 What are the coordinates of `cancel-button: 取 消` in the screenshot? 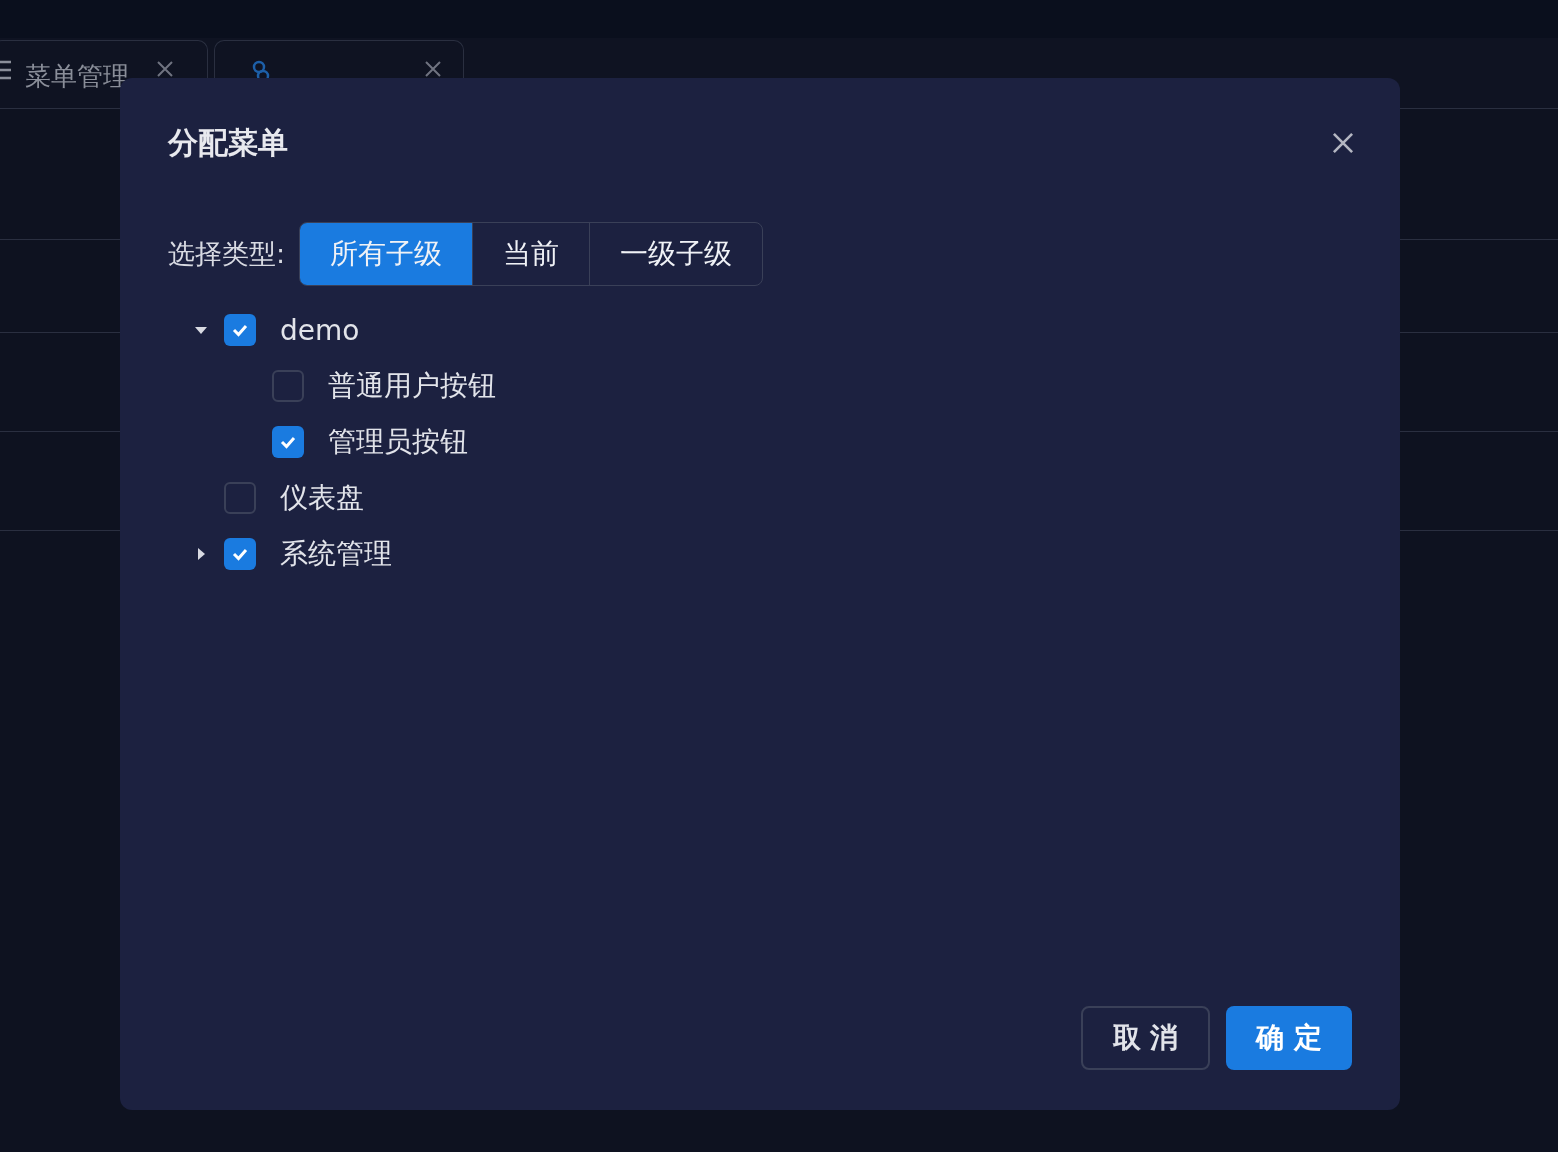 It's located at (1145, 1038).